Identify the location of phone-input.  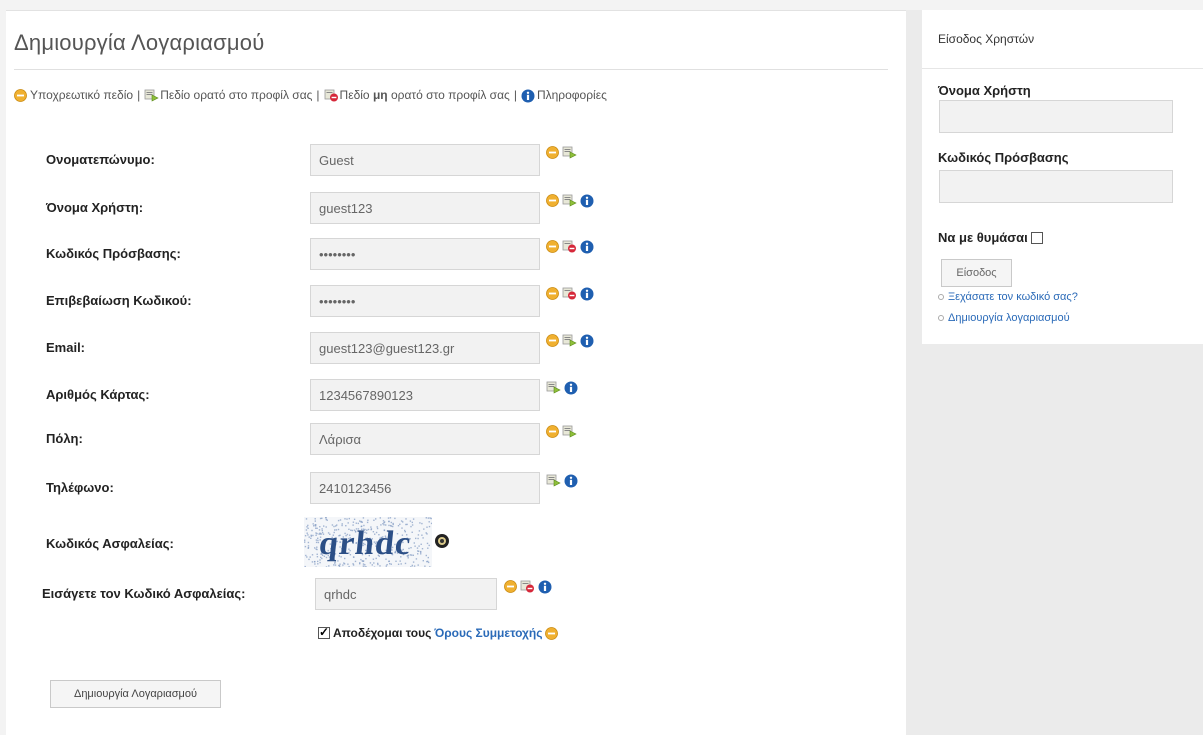
(425, 488).